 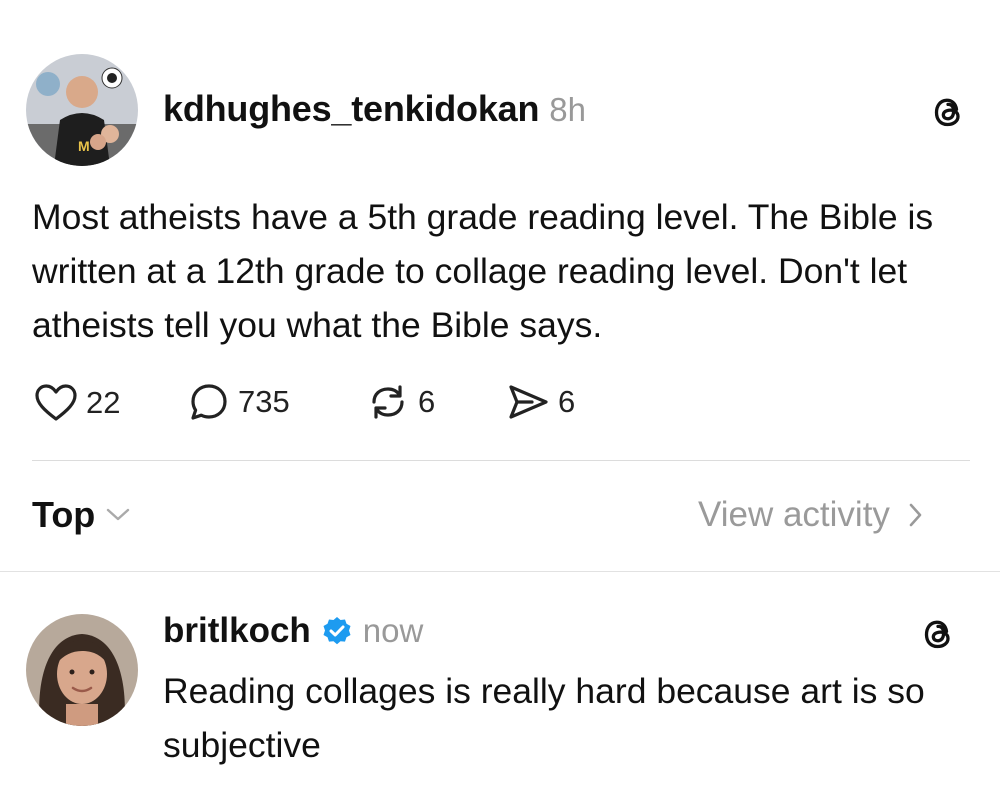 What do you see at coordinates (915, 515) in the screenshot?
I see `chevron-right-icon` at bounding box center [915, 515].